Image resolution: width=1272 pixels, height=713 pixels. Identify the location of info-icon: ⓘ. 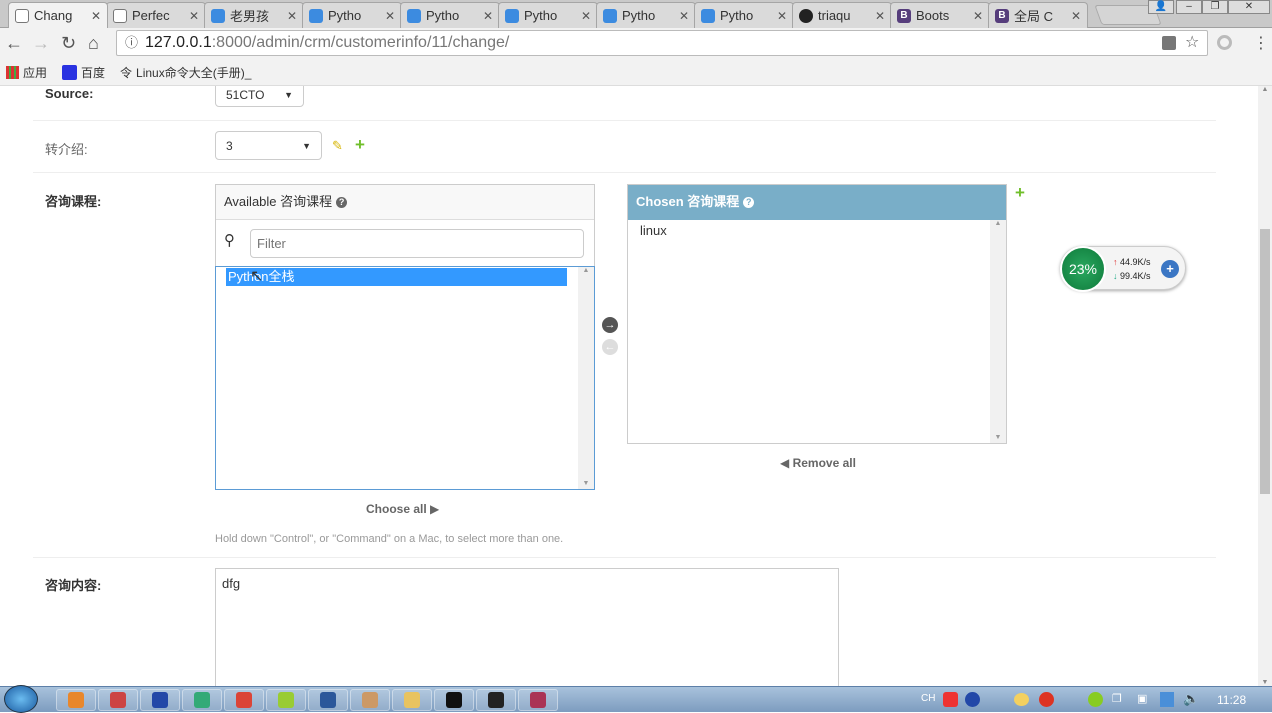
(131, 43).